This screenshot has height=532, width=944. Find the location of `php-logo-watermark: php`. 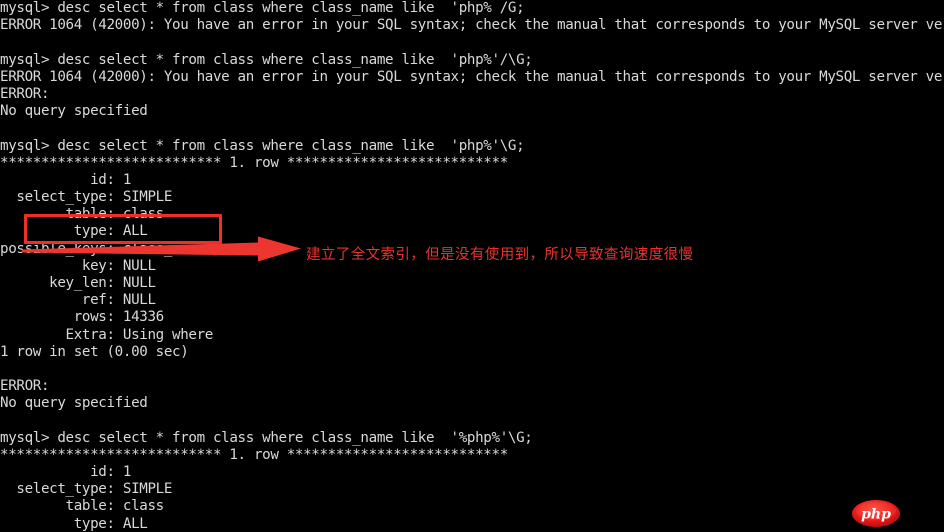

php-logo-watermark: php is located at coordinates (876, 513).